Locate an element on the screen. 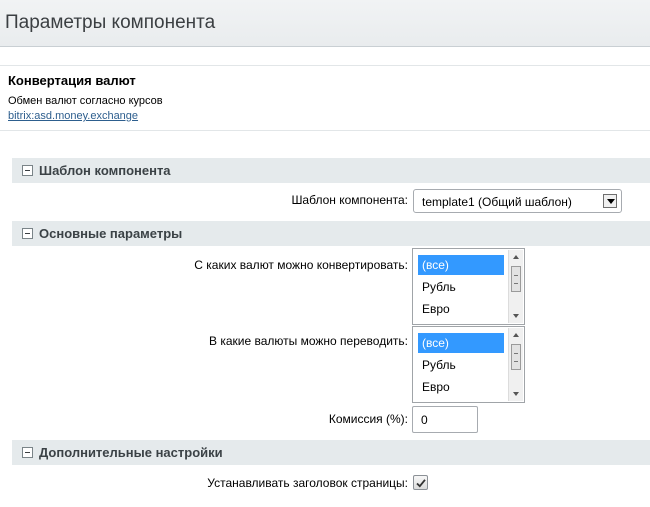  template-select: template1 (Общий шаблон) is located at coordinates (517, 201).